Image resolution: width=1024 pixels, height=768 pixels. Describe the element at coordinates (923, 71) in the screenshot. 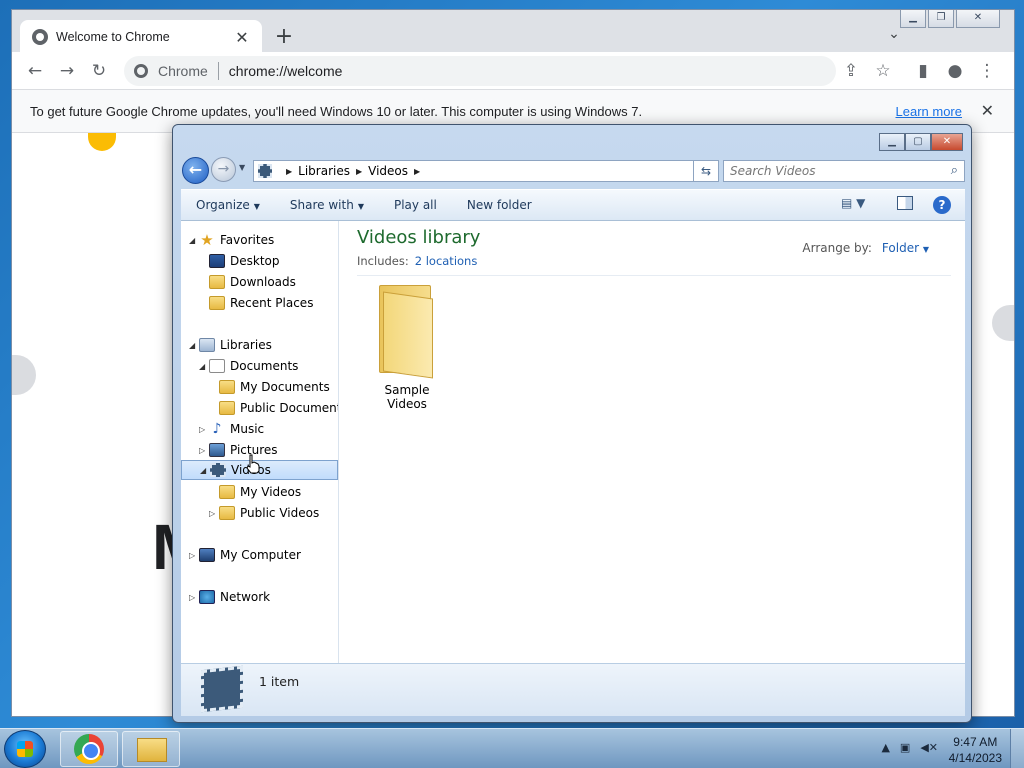

I see `side-panel-icon: ▮` at that location.